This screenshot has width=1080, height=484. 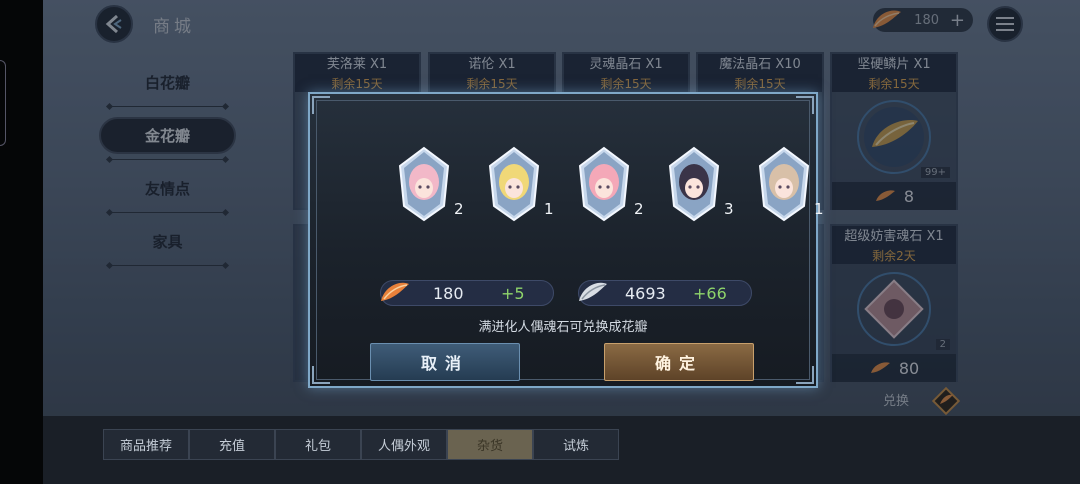 What do you see at coordinates (679, 362) in the screenshot?
I see `confirm-button: 确定` at bounding box center [679, 362].